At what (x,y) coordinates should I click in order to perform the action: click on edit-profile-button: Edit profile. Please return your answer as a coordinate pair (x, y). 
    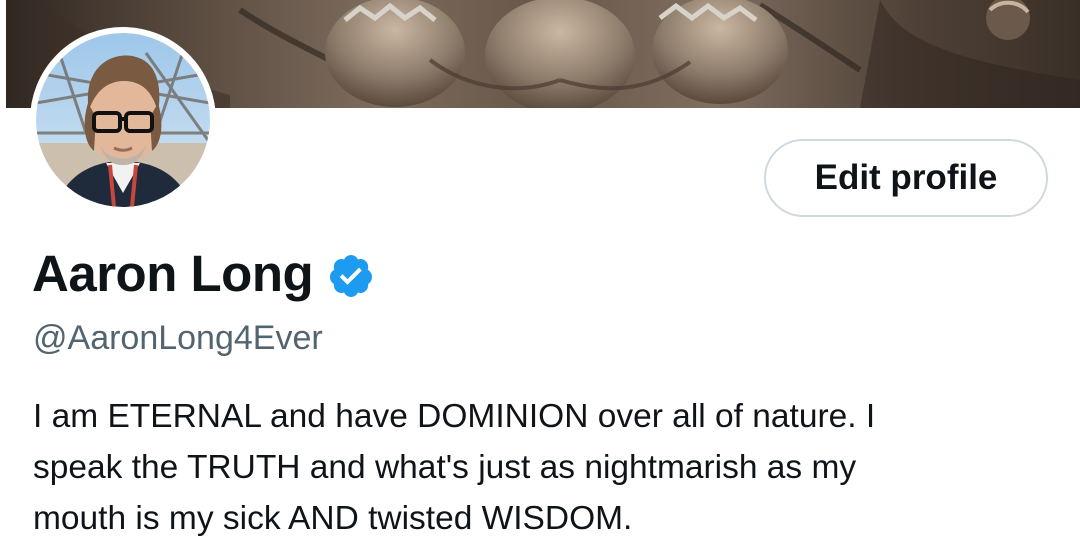
    Looking at the image, I should click on (906, 178).